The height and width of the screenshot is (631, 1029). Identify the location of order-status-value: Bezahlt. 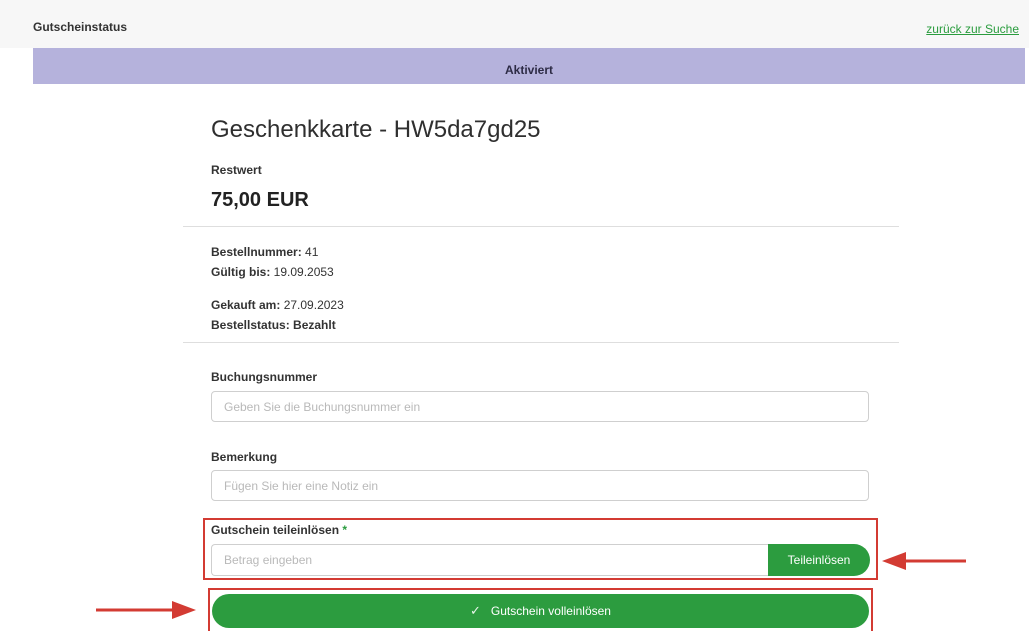
(314, 325).